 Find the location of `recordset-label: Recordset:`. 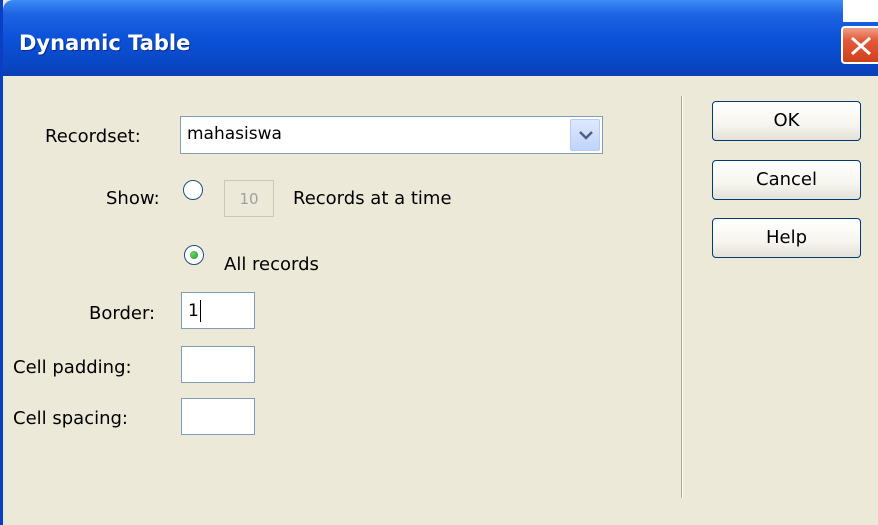

recordset-label: Recordset: is located at coordinates (93, 136).